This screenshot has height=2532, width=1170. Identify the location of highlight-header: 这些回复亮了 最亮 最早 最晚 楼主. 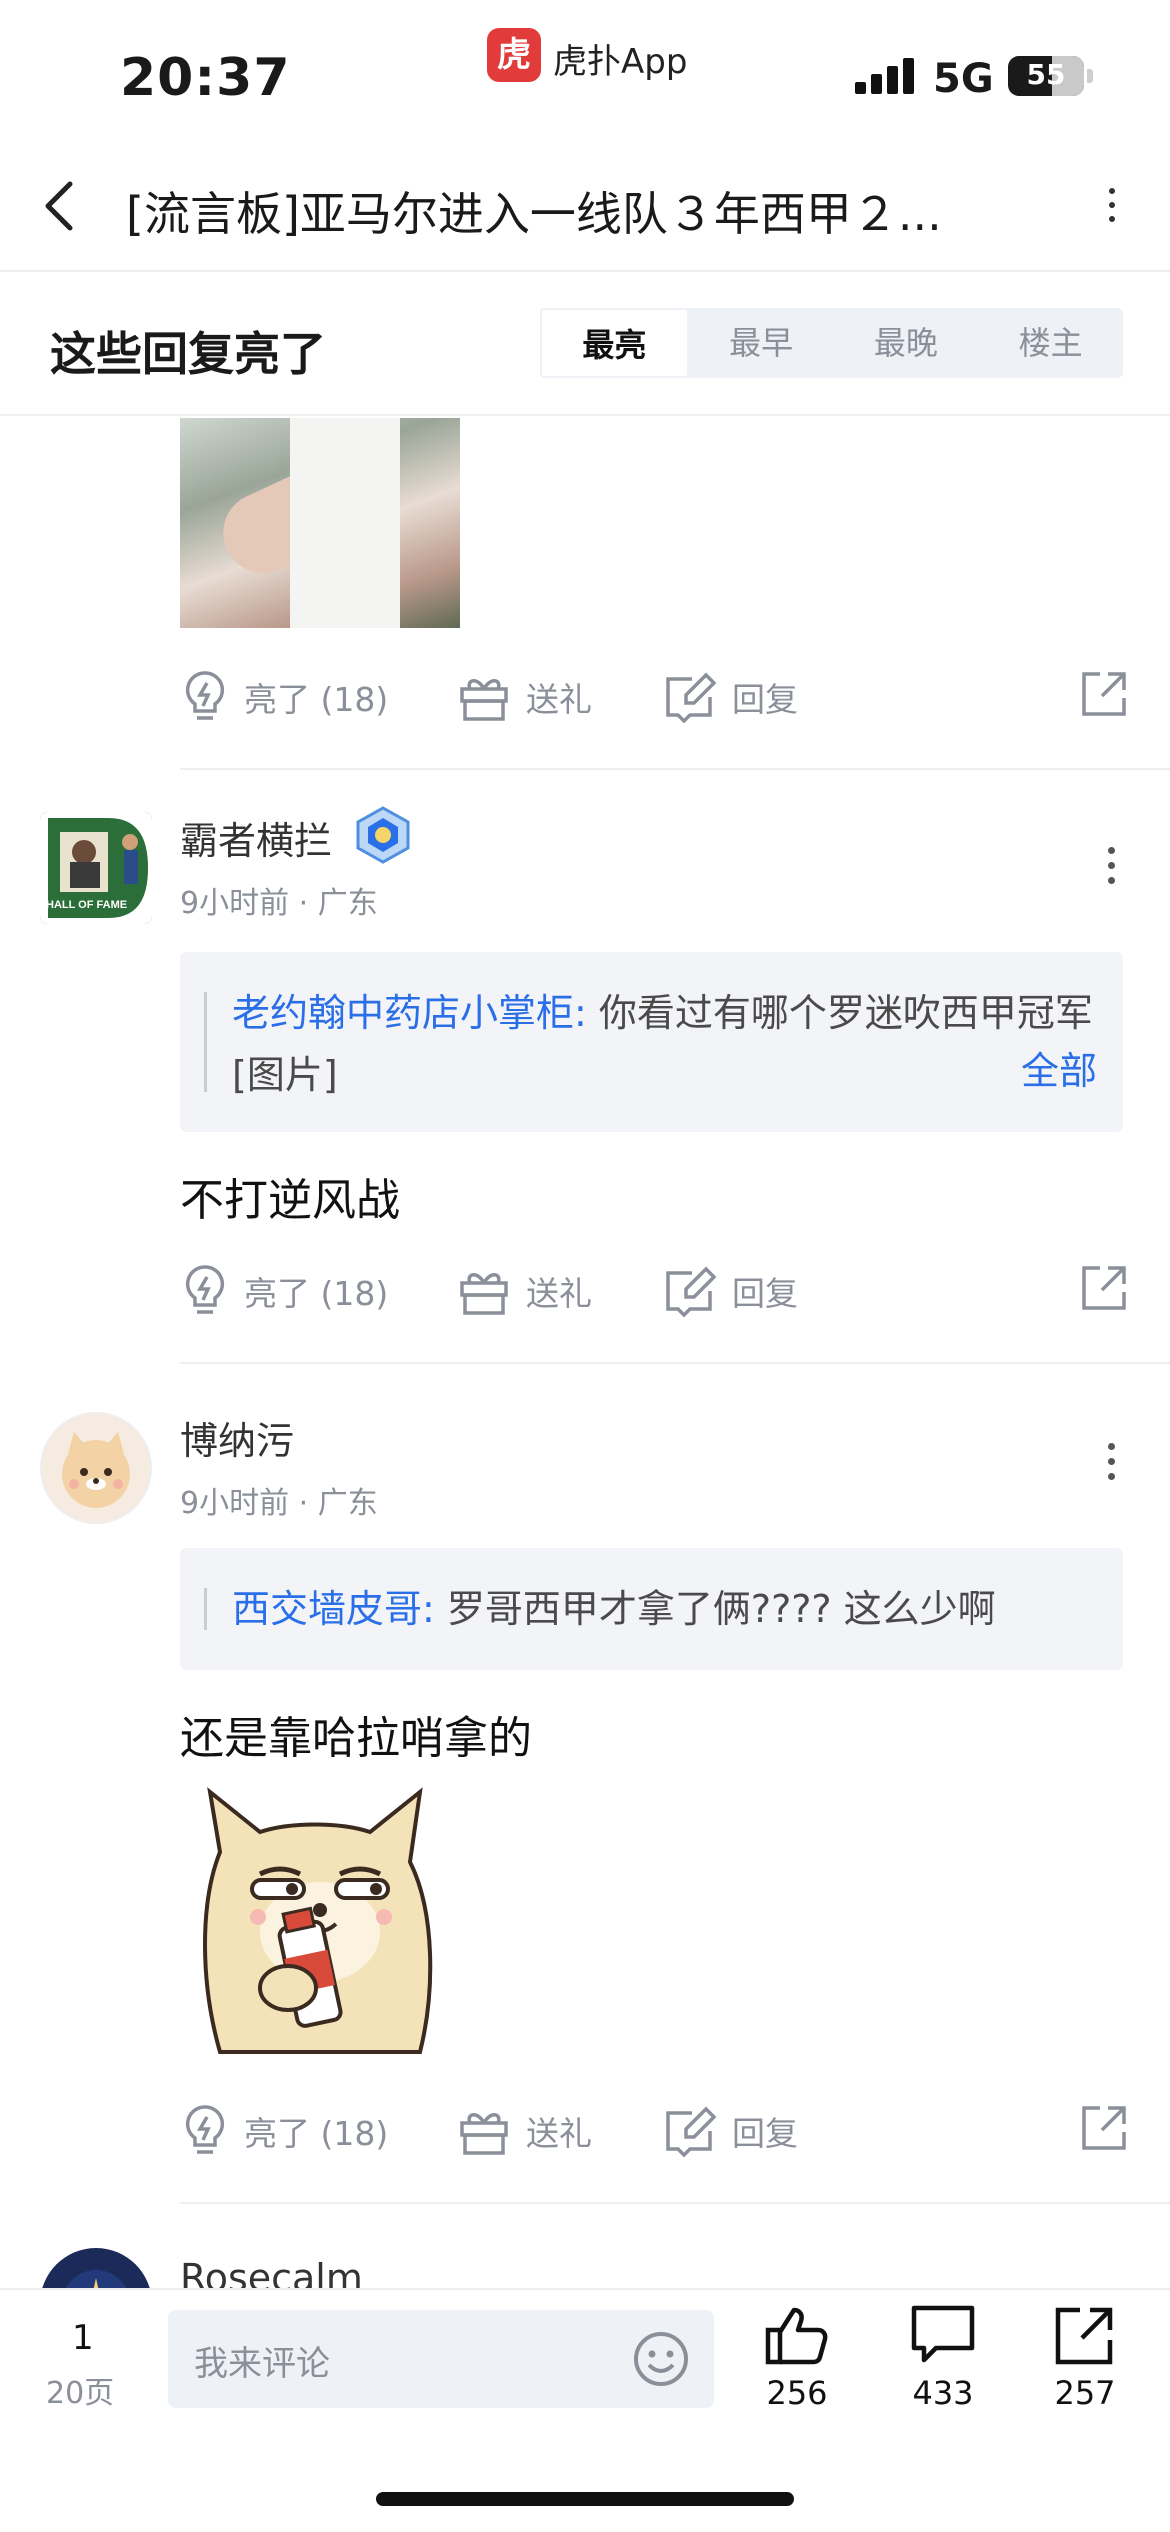
(585, 345).